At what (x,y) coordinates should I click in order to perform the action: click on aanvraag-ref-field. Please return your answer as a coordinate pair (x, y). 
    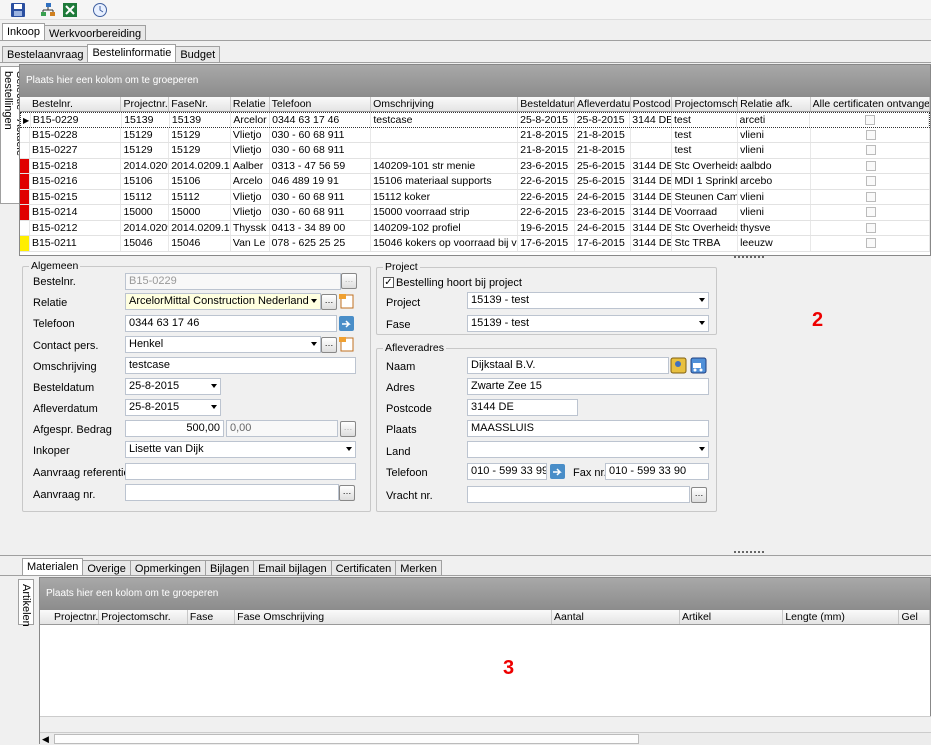
    Looking at the image, I should click on (240, 471).